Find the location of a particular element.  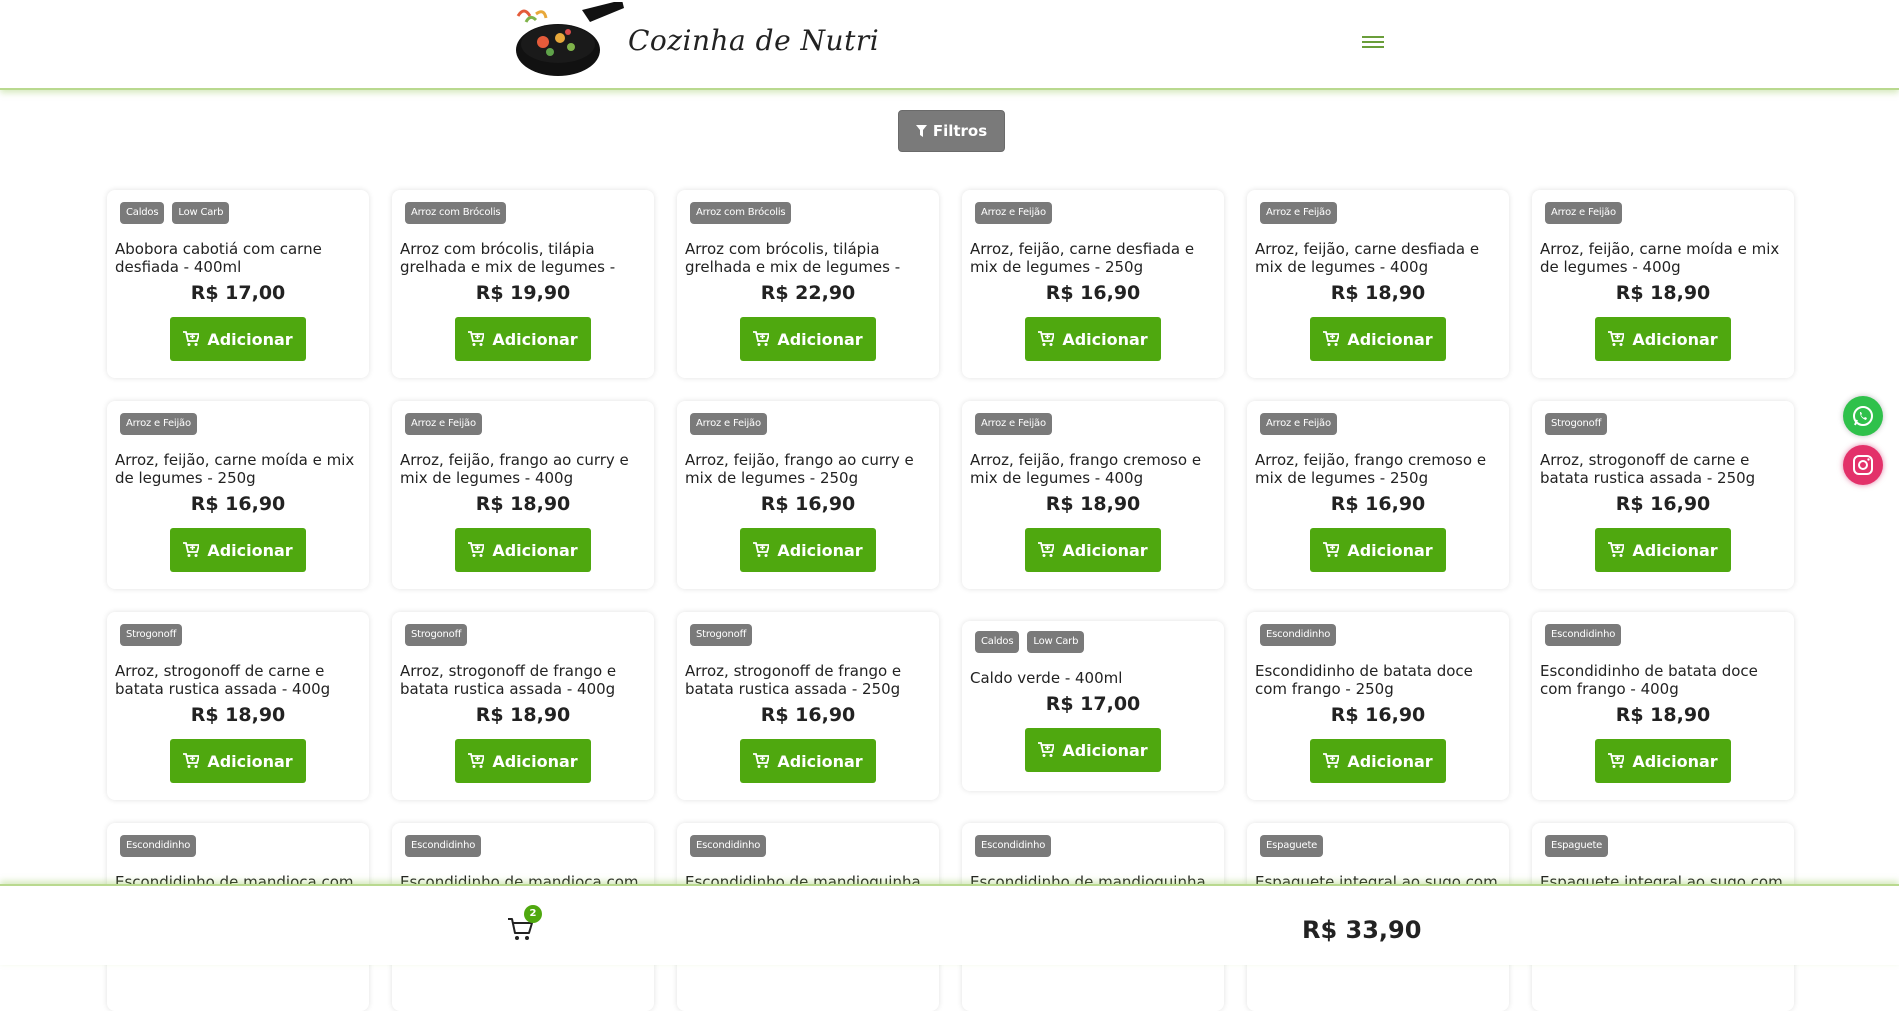

cart-button: 2 is located at coordinates (524, 925).